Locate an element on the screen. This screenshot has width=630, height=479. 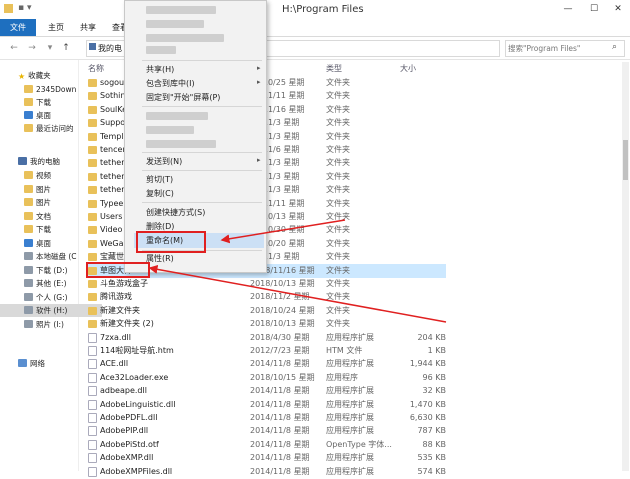
arrow-to-rename is located at coordinates (283, 231).